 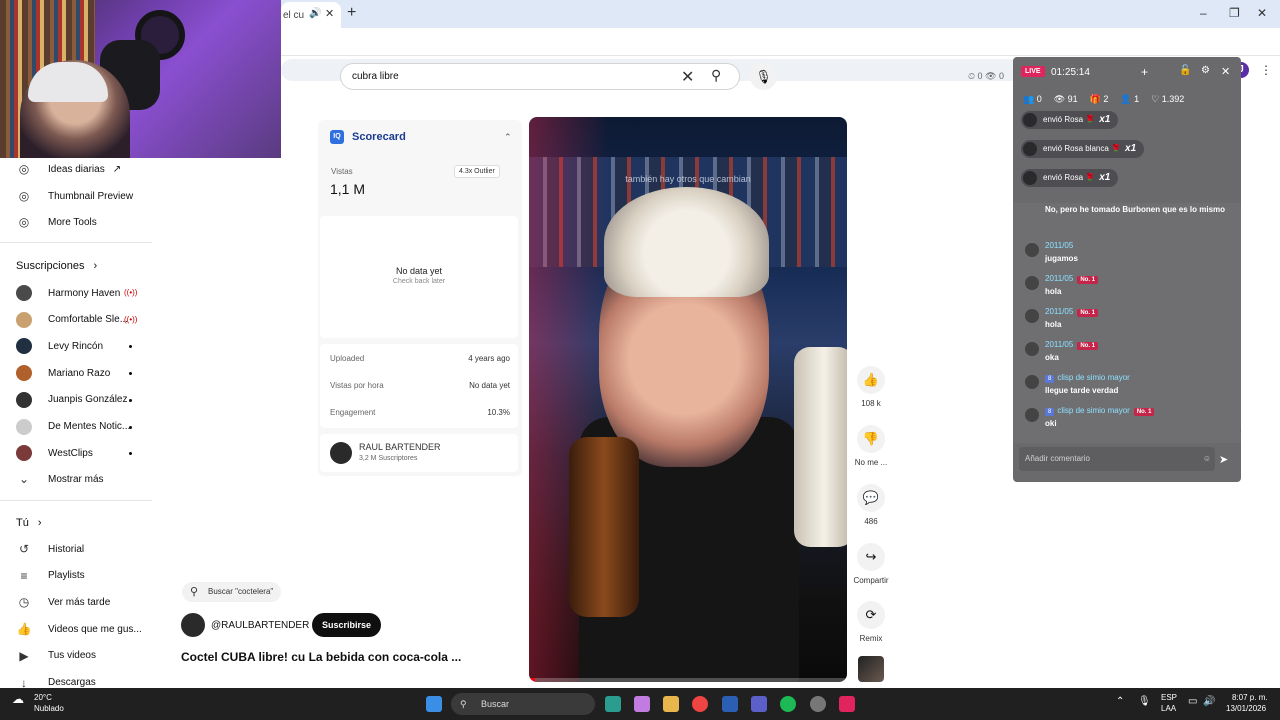 I want to click on sidebar-subscription: Harmony Haven, so click(x=68, y=293).